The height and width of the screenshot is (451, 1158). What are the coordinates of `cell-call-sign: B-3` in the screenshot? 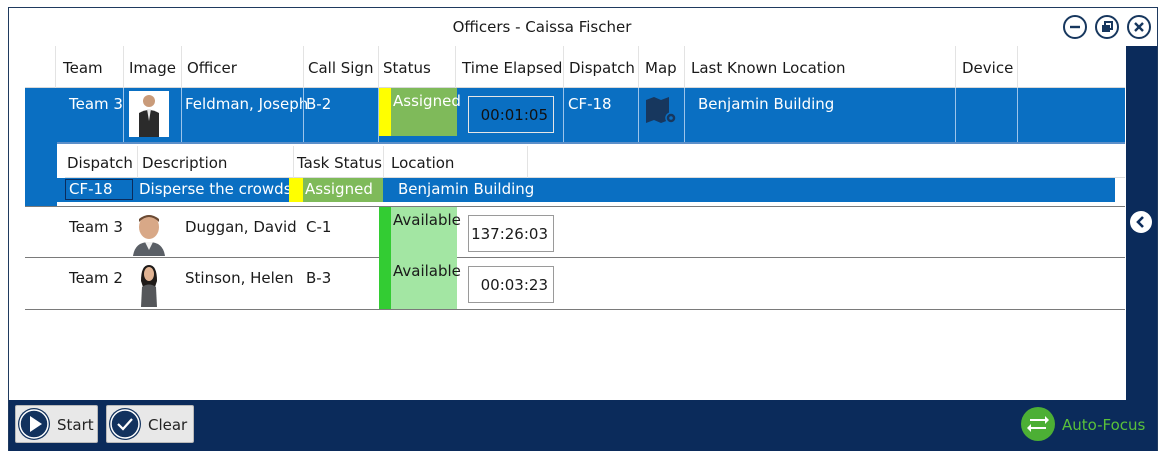 It's located at (319, 278).